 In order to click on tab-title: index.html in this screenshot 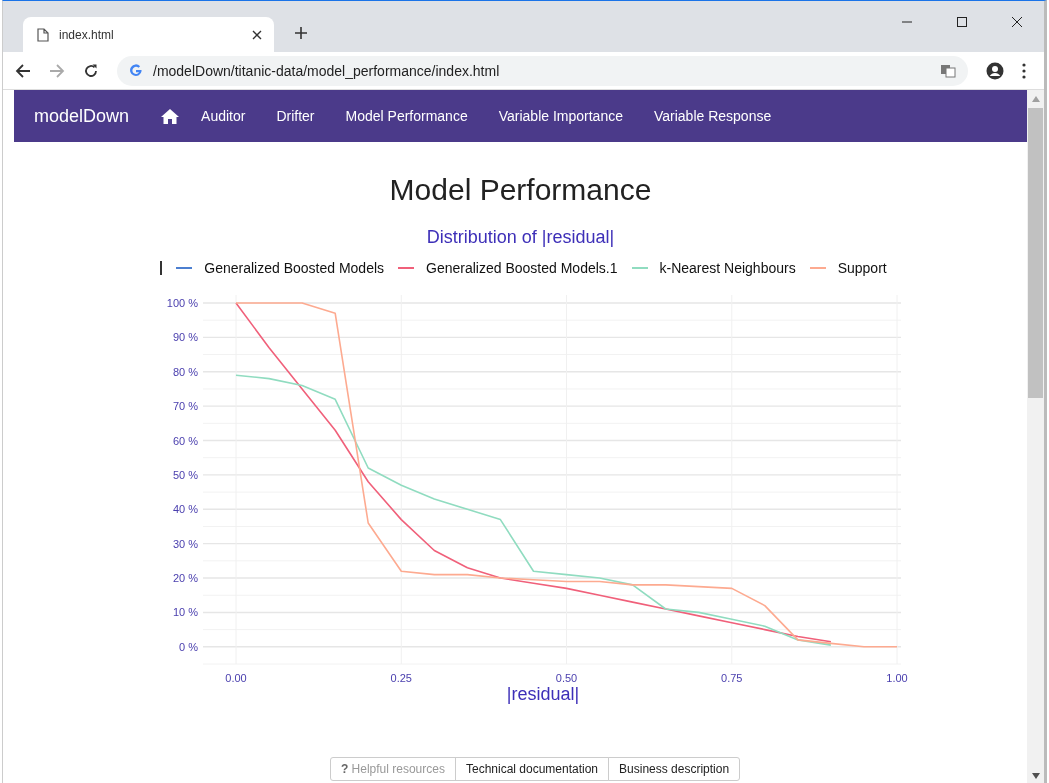, I will do `click(86, 34)`.